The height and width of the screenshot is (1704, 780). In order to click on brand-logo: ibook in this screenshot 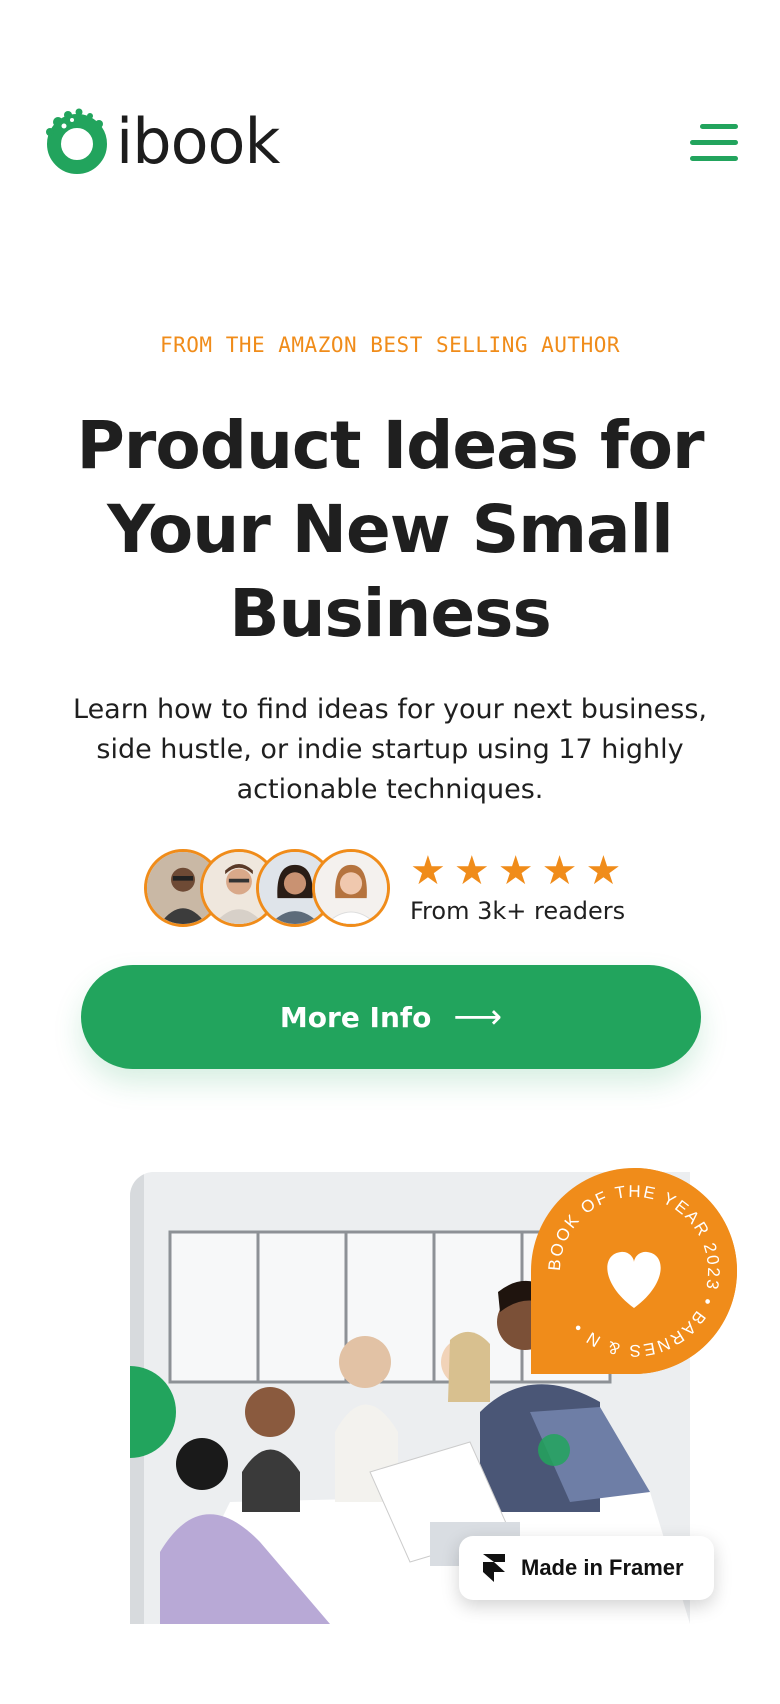, I will do `click(162, 141)`.